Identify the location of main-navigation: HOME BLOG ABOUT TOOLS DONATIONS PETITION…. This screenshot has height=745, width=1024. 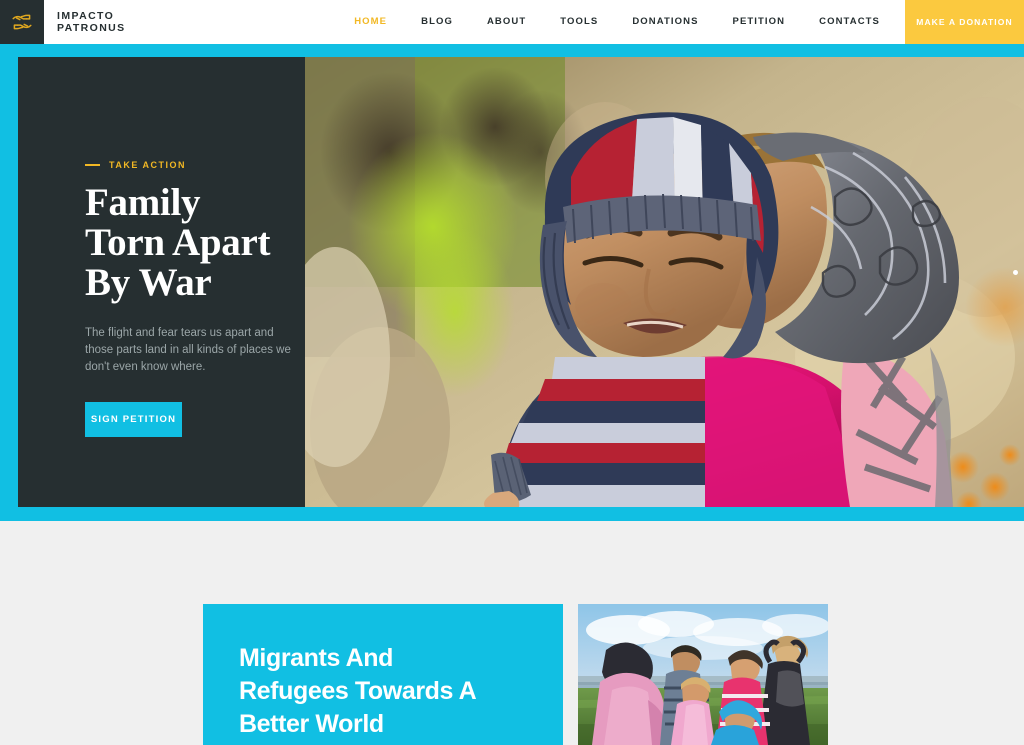
(621, 22).